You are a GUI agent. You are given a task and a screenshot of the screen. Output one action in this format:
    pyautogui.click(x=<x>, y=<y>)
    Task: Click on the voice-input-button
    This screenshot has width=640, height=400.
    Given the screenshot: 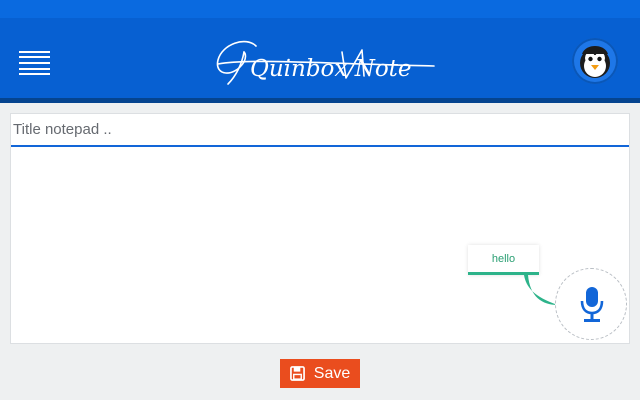 What is the action you would take?
    pyautogui.click(x=591, y=304)
    